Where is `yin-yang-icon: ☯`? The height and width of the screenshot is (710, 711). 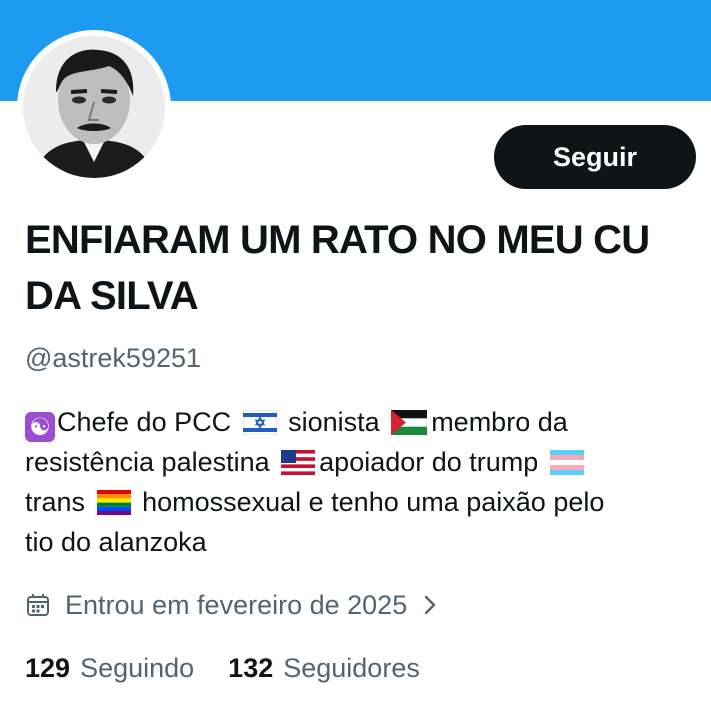
yin-yang-icon: ☯ is located at coordinates (40, 427).